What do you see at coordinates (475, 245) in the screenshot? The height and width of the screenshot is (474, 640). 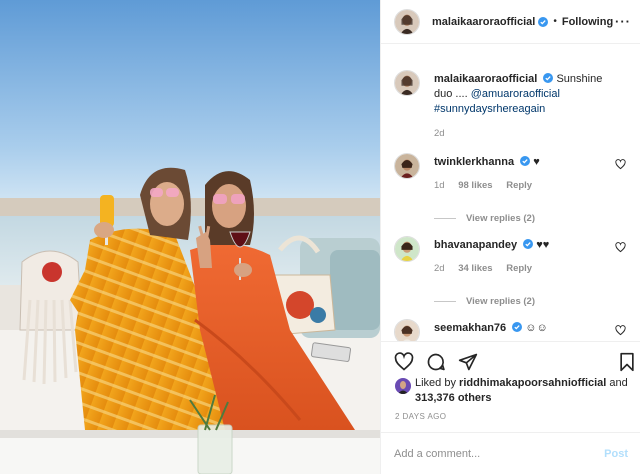 I see `comment-username: bhavanapandey` at bounding box center [475, 245].